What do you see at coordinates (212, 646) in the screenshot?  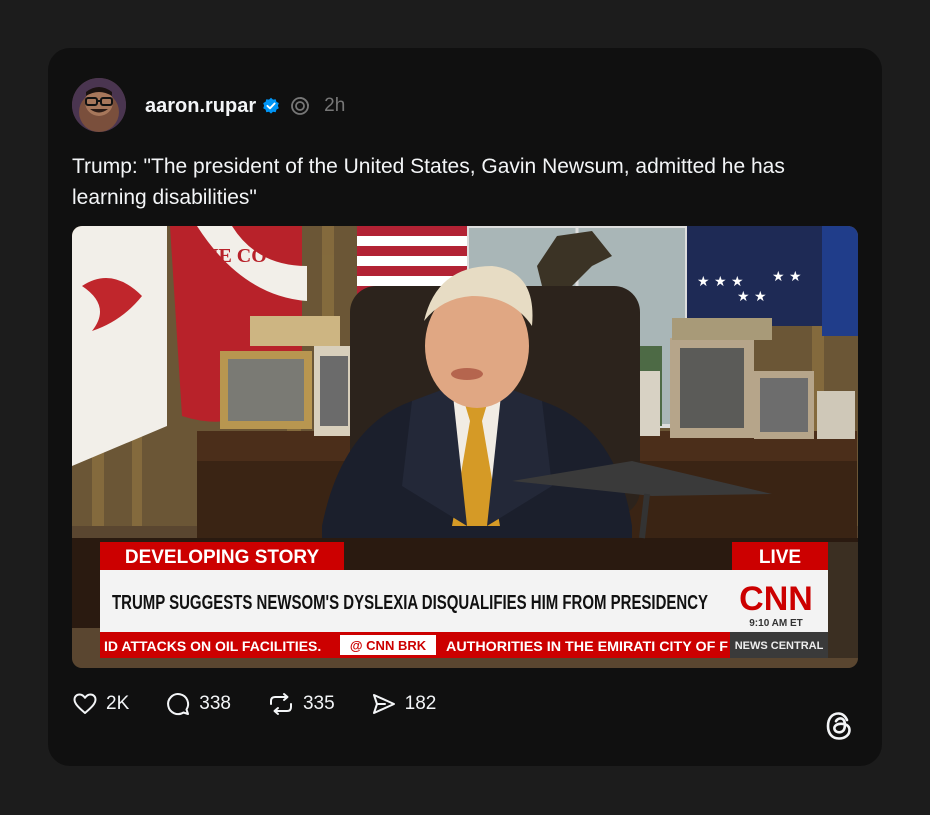 I see `ticker-left: ID ATTACKS ON OIL FACILITIES.` at bounding box center [212, 646].